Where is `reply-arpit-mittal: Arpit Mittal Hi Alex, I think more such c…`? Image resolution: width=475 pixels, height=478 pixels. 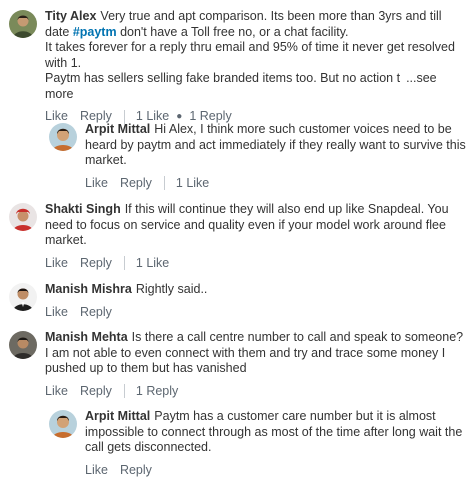 reply-arpit-mittal: Arpit Mittal Hi Alex, I think more such c… is located at coordinates (259, 156).